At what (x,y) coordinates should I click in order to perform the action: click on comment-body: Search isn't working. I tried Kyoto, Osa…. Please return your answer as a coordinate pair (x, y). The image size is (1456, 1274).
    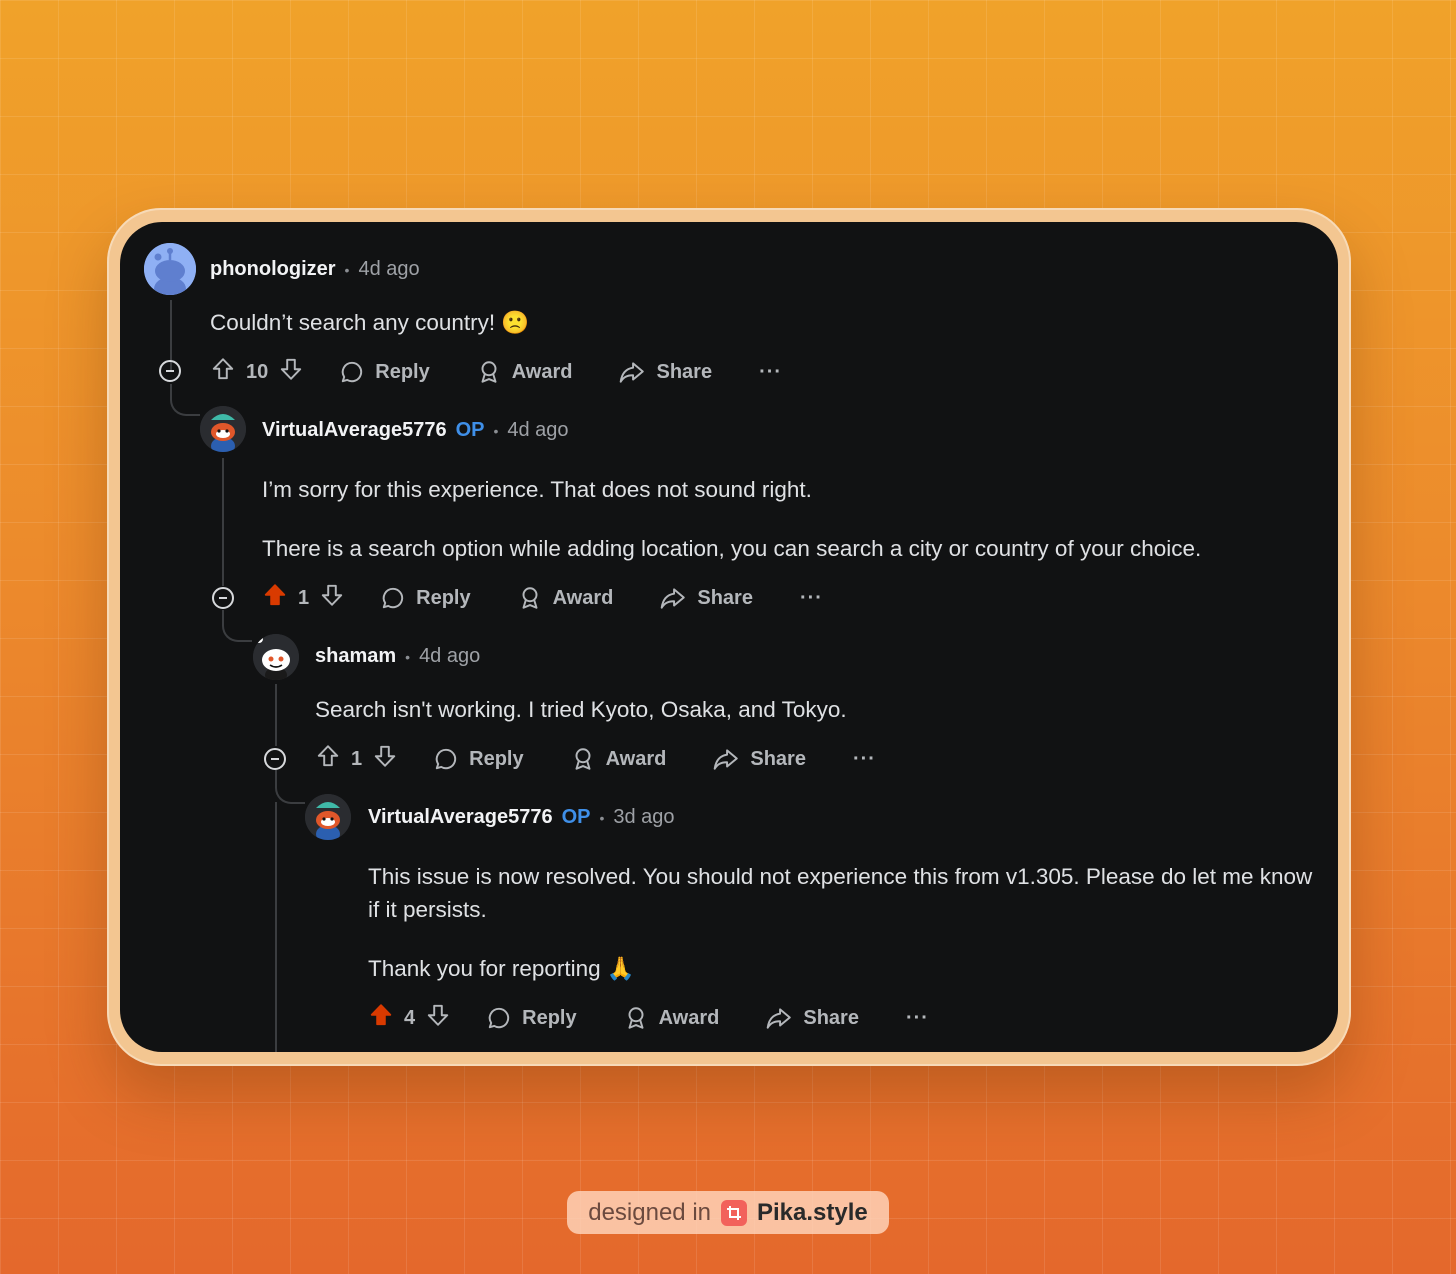
    Looking at the image, I should click on (815, 709).